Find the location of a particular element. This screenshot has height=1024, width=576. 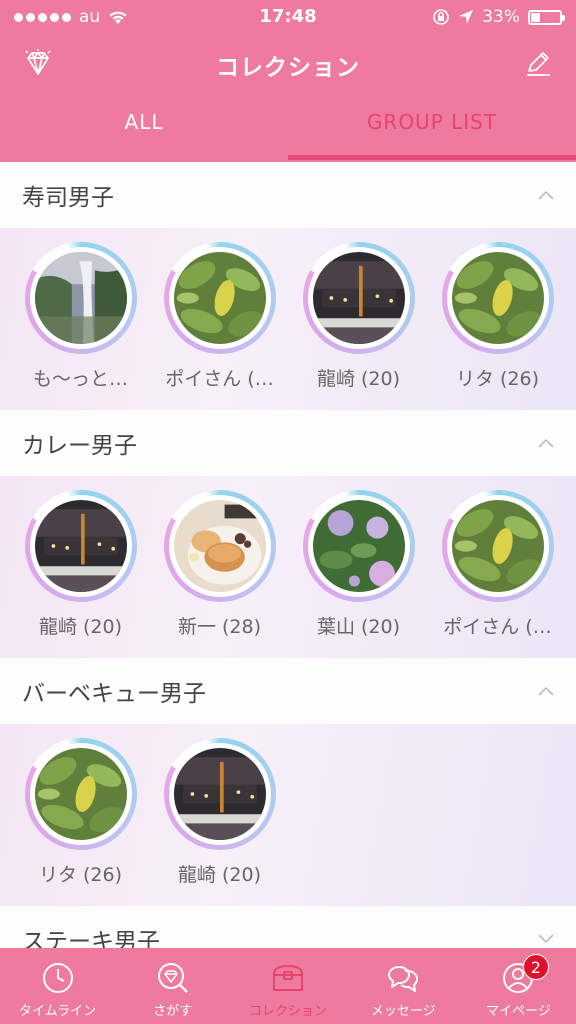

orientation-lock-icon is located at coordinates (441, 17).